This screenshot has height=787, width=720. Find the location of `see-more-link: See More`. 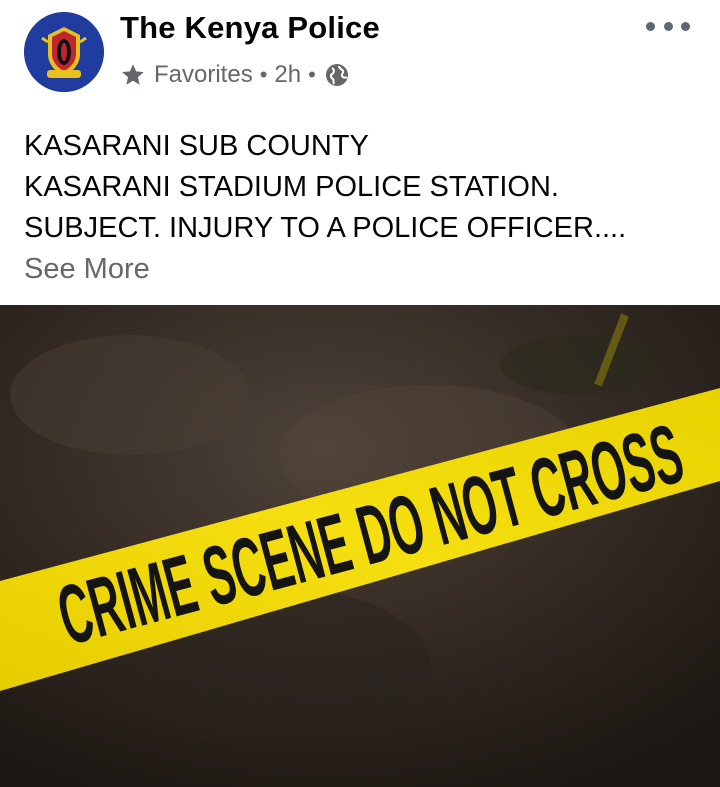

see-more-link: See More is located at coordinates (325, 269).